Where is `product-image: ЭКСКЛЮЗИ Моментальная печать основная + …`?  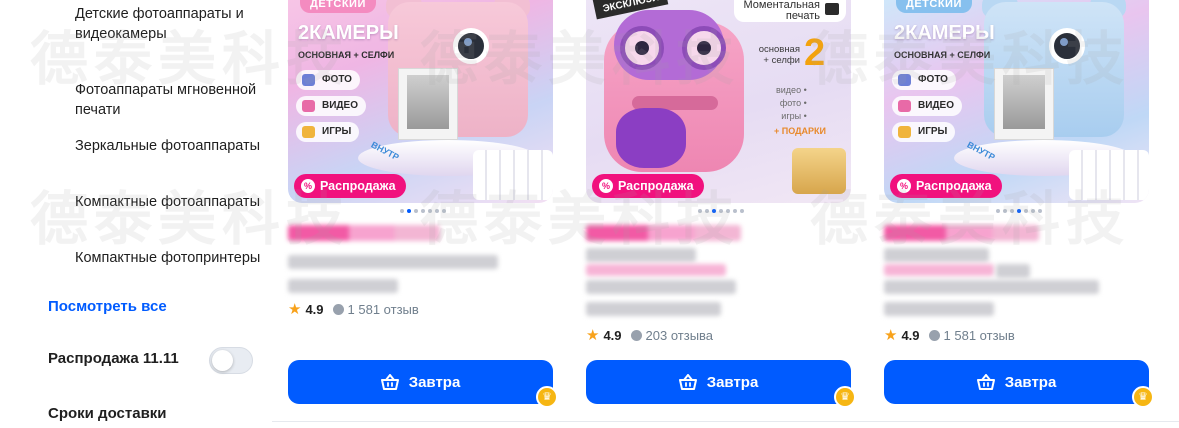 product-image: ЭКСКЛЮЗИ Моментальная печать основная + … is located at coordinates (718, 101).